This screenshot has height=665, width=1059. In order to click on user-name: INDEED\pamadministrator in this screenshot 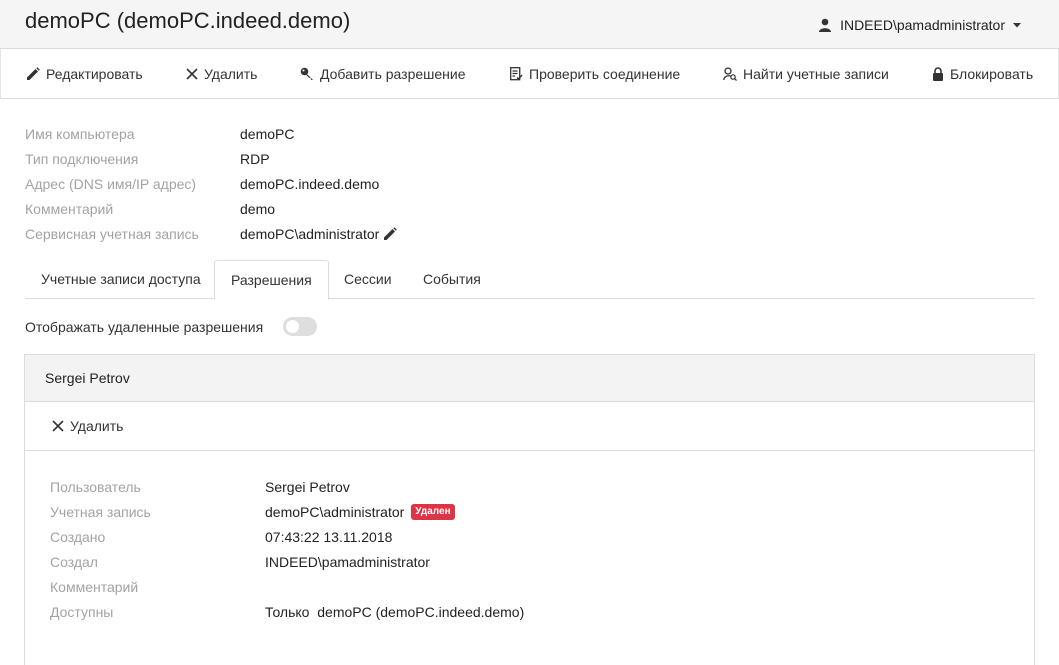, I will do `click(922, 25)`.